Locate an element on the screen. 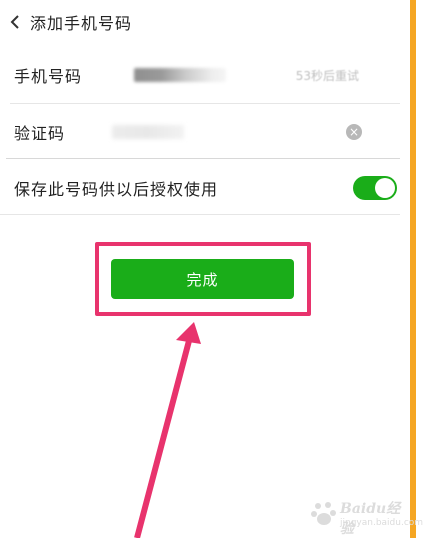 The height and width of the screenshot is (538, 430). baidu-watermark: Baidu经验 jingyan.baidu.com is located at coordinates (366, 517).